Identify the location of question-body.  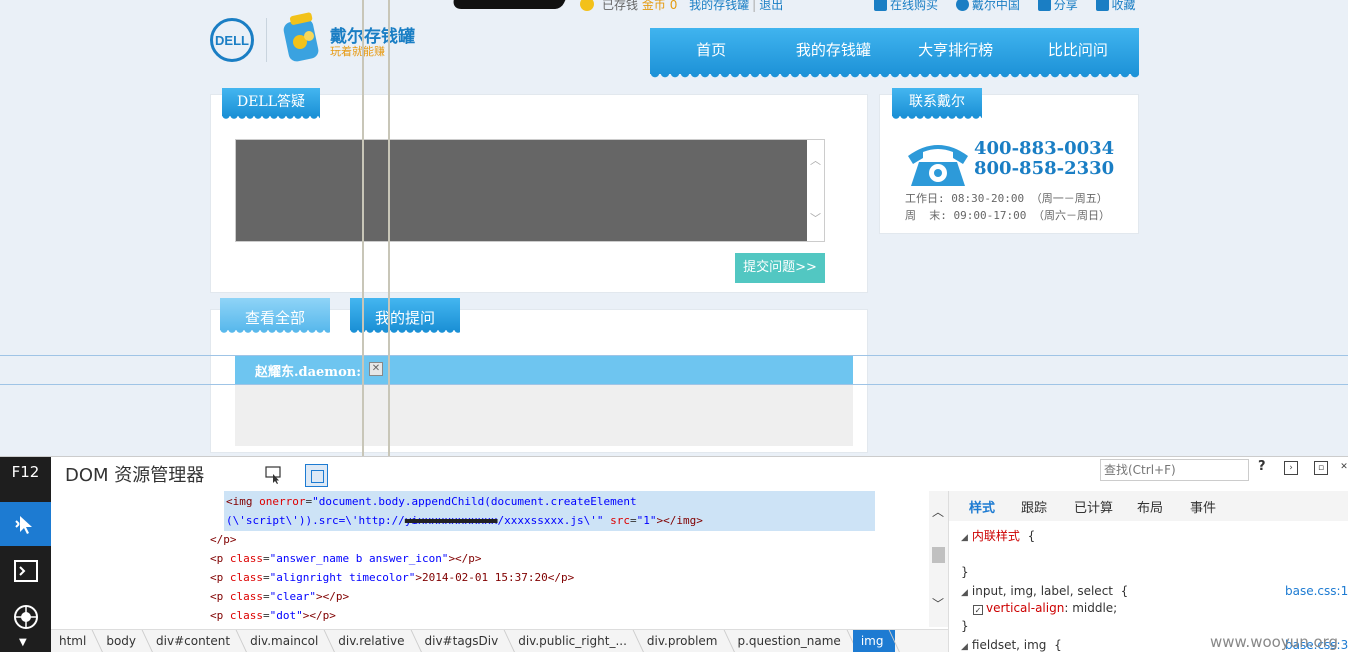
(544, 415).